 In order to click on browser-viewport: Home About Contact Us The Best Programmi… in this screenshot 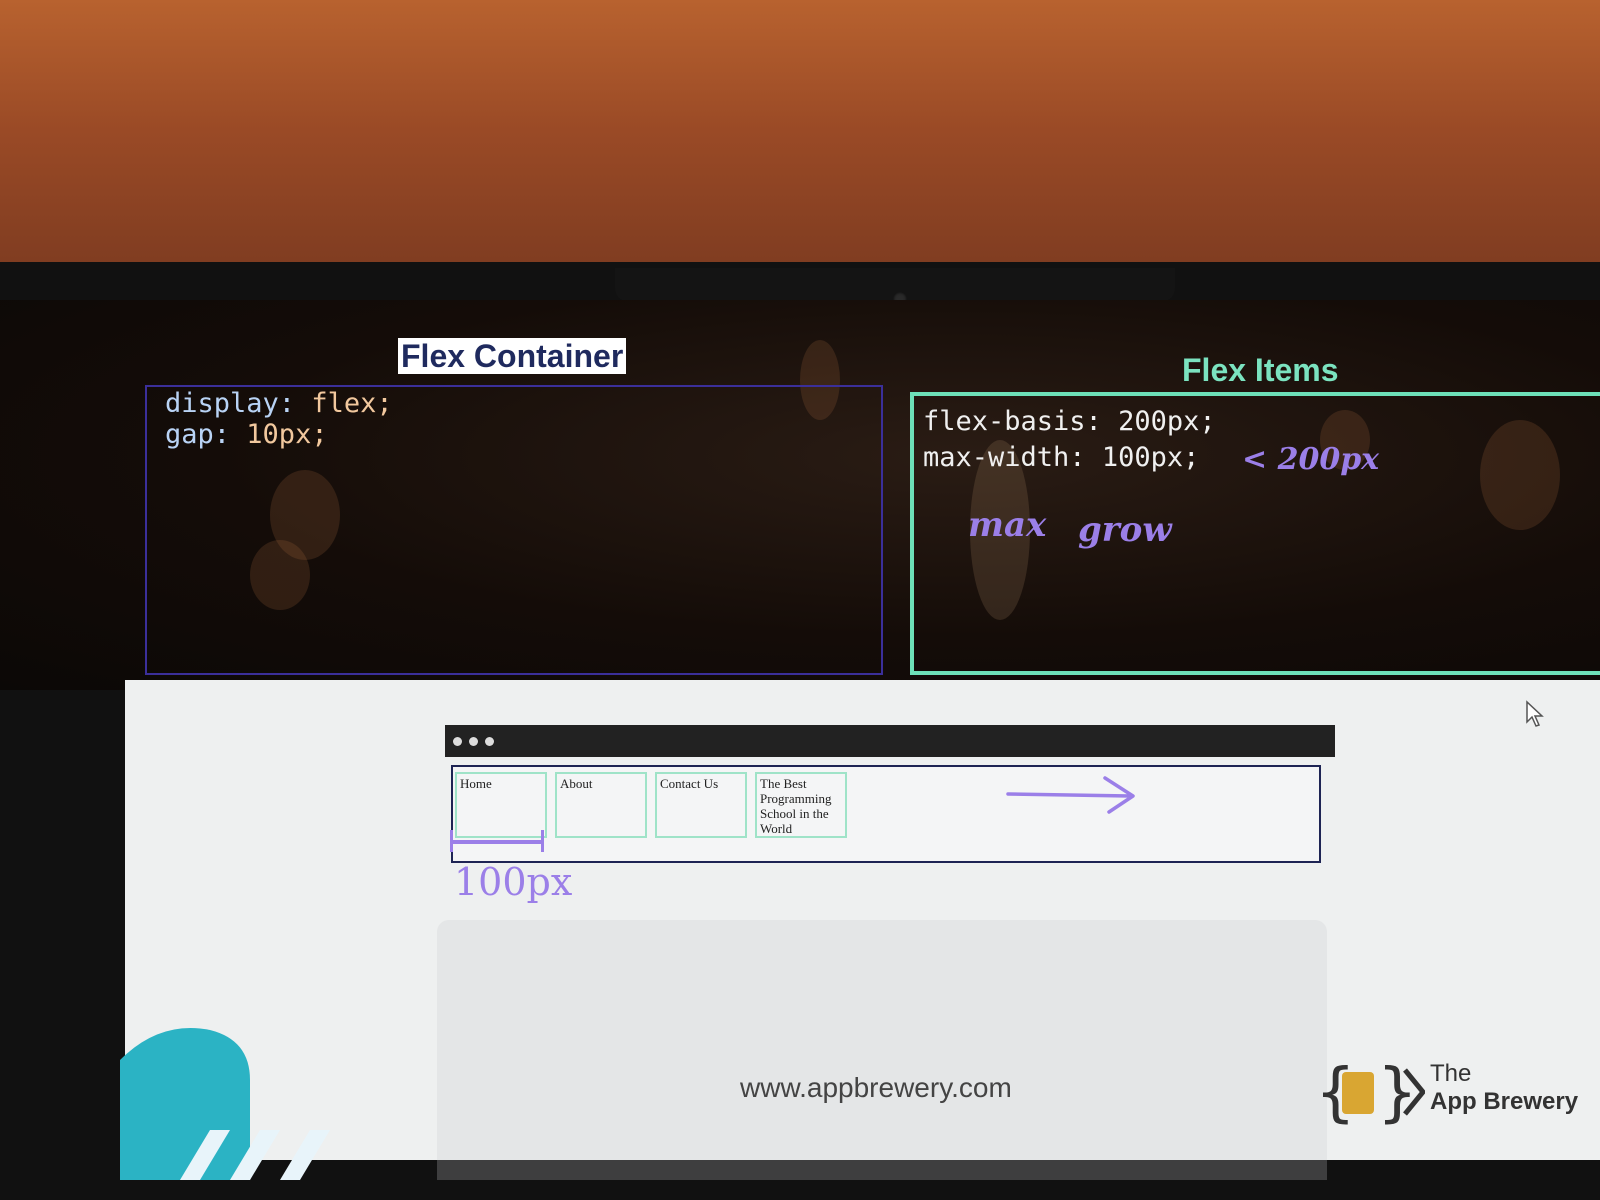, I will do `click(886, 814)`.